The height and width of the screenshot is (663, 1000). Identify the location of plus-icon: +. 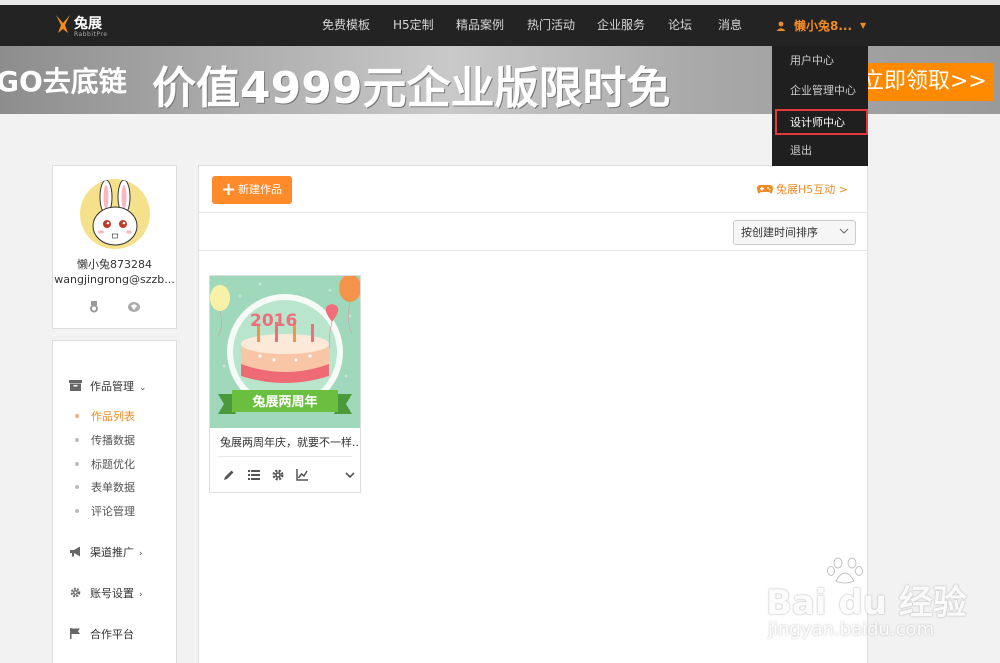
(229, 189).